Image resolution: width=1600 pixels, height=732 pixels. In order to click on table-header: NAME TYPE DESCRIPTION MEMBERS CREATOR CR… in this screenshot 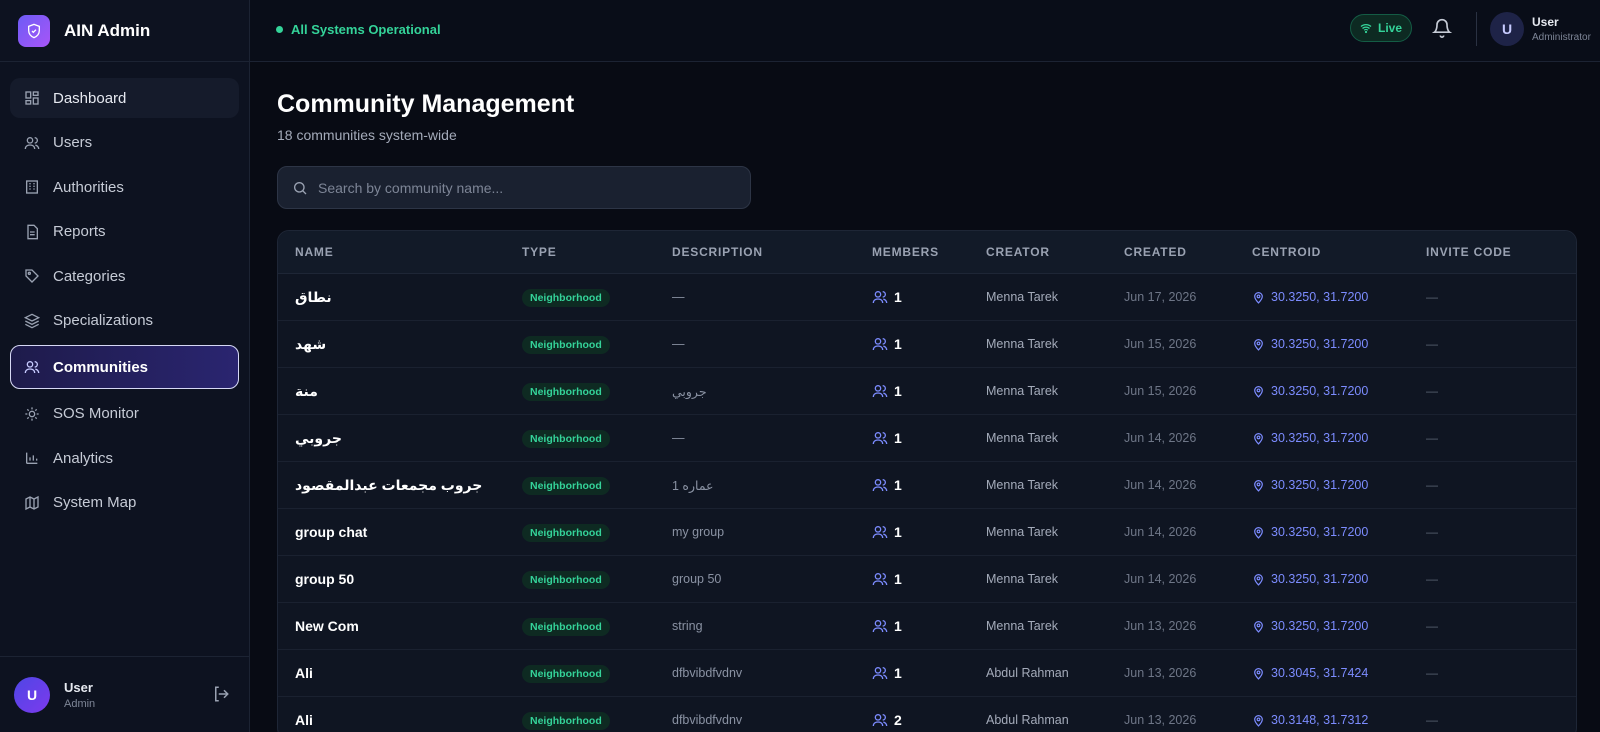, I will do `click(927, 252)`.